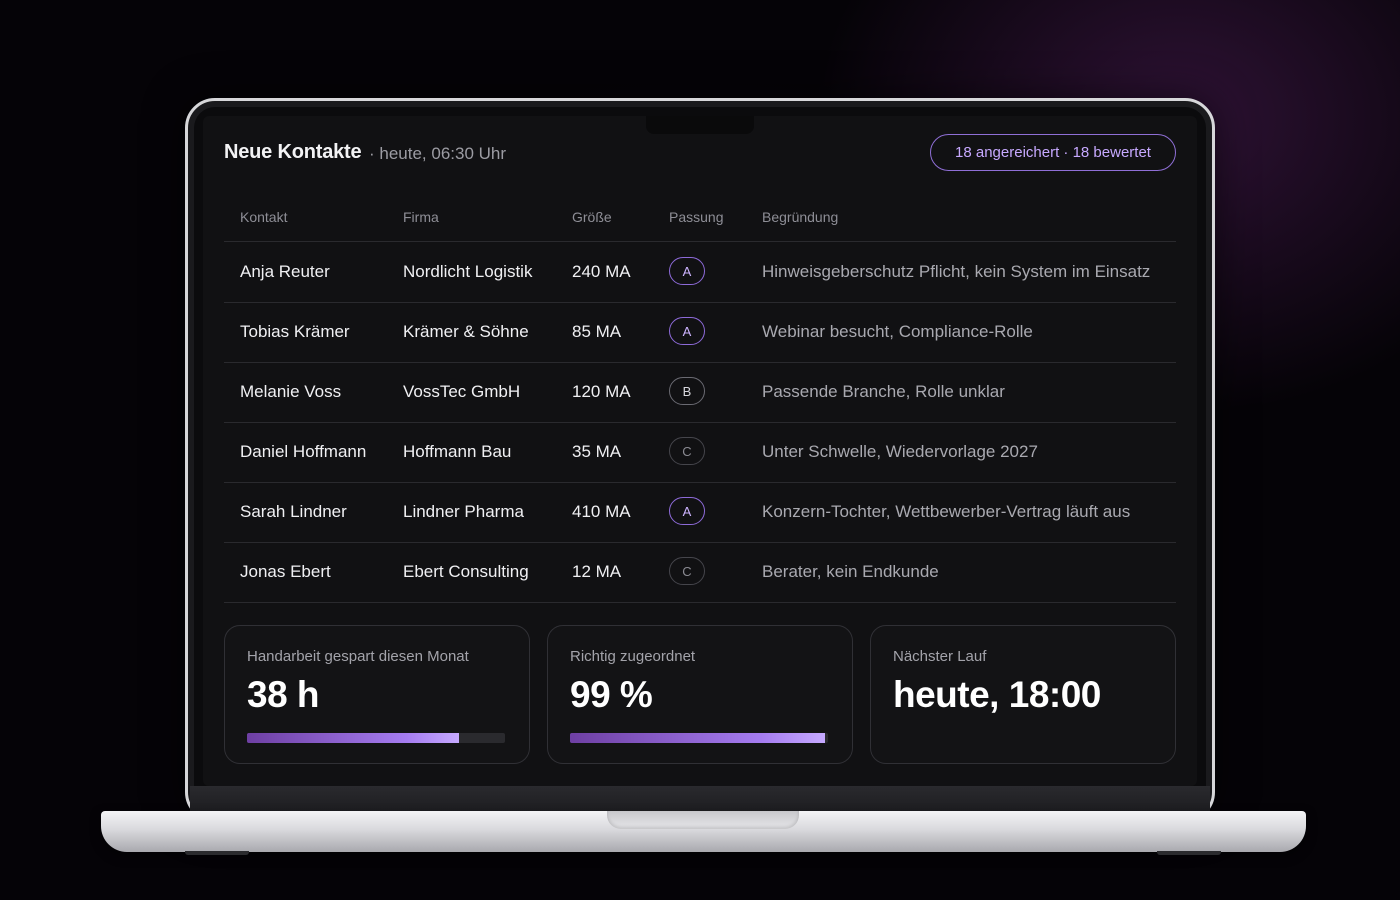  I want to click on contact-name: Sarah Lindner, so click(293, 511).